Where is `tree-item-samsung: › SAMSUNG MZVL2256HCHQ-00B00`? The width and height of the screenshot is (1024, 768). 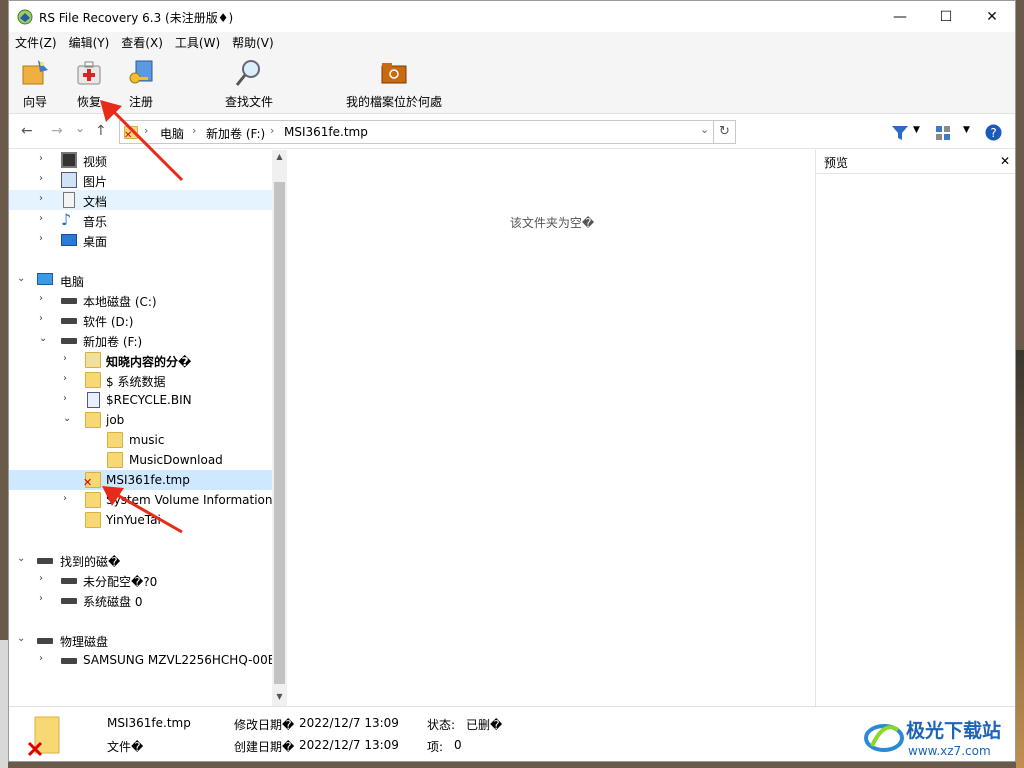 tree-item-samsung: › SAMSUNG MZVL2256HCHQ-00B00 is located at coordinates (148, 660).